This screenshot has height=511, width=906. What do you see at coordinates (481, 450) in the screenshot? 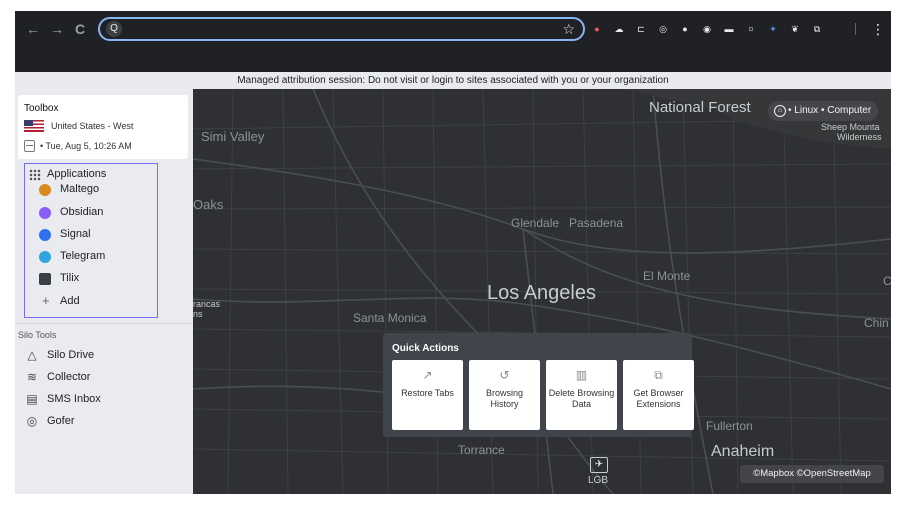
I see `map-label-torrance: Torrance` at bounding box center [481, 450].